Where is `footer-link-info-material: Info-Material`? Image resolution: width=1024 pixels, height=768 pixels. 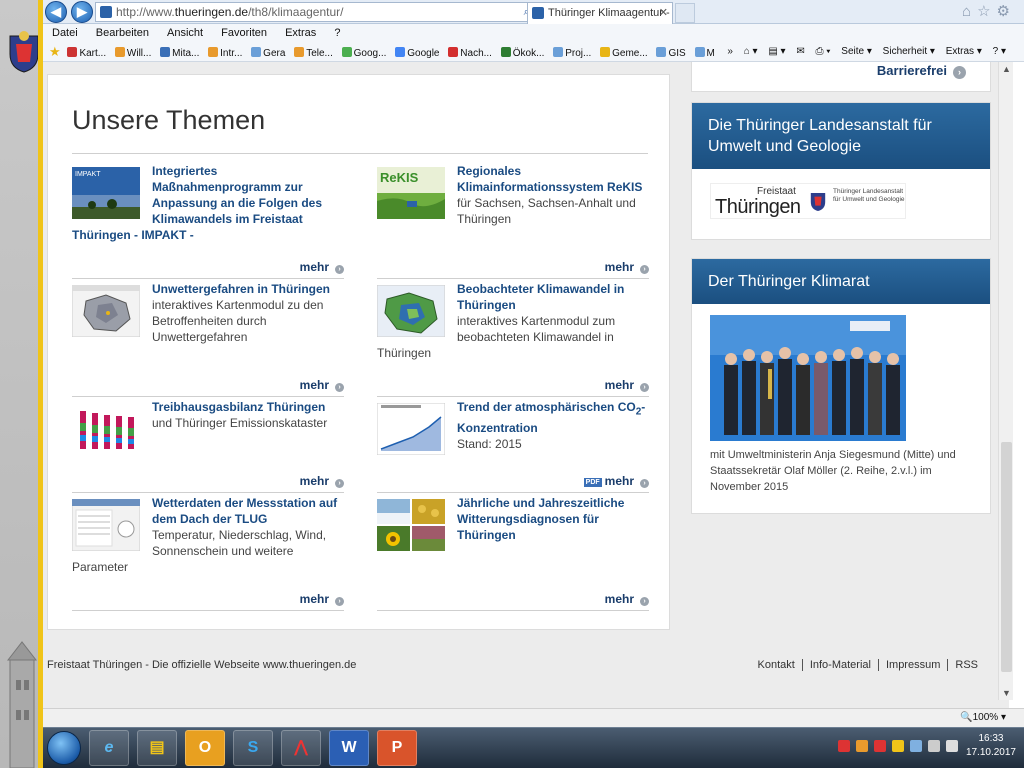 footer-link-info-material: Info-Material is located at coordinates (839, 665).